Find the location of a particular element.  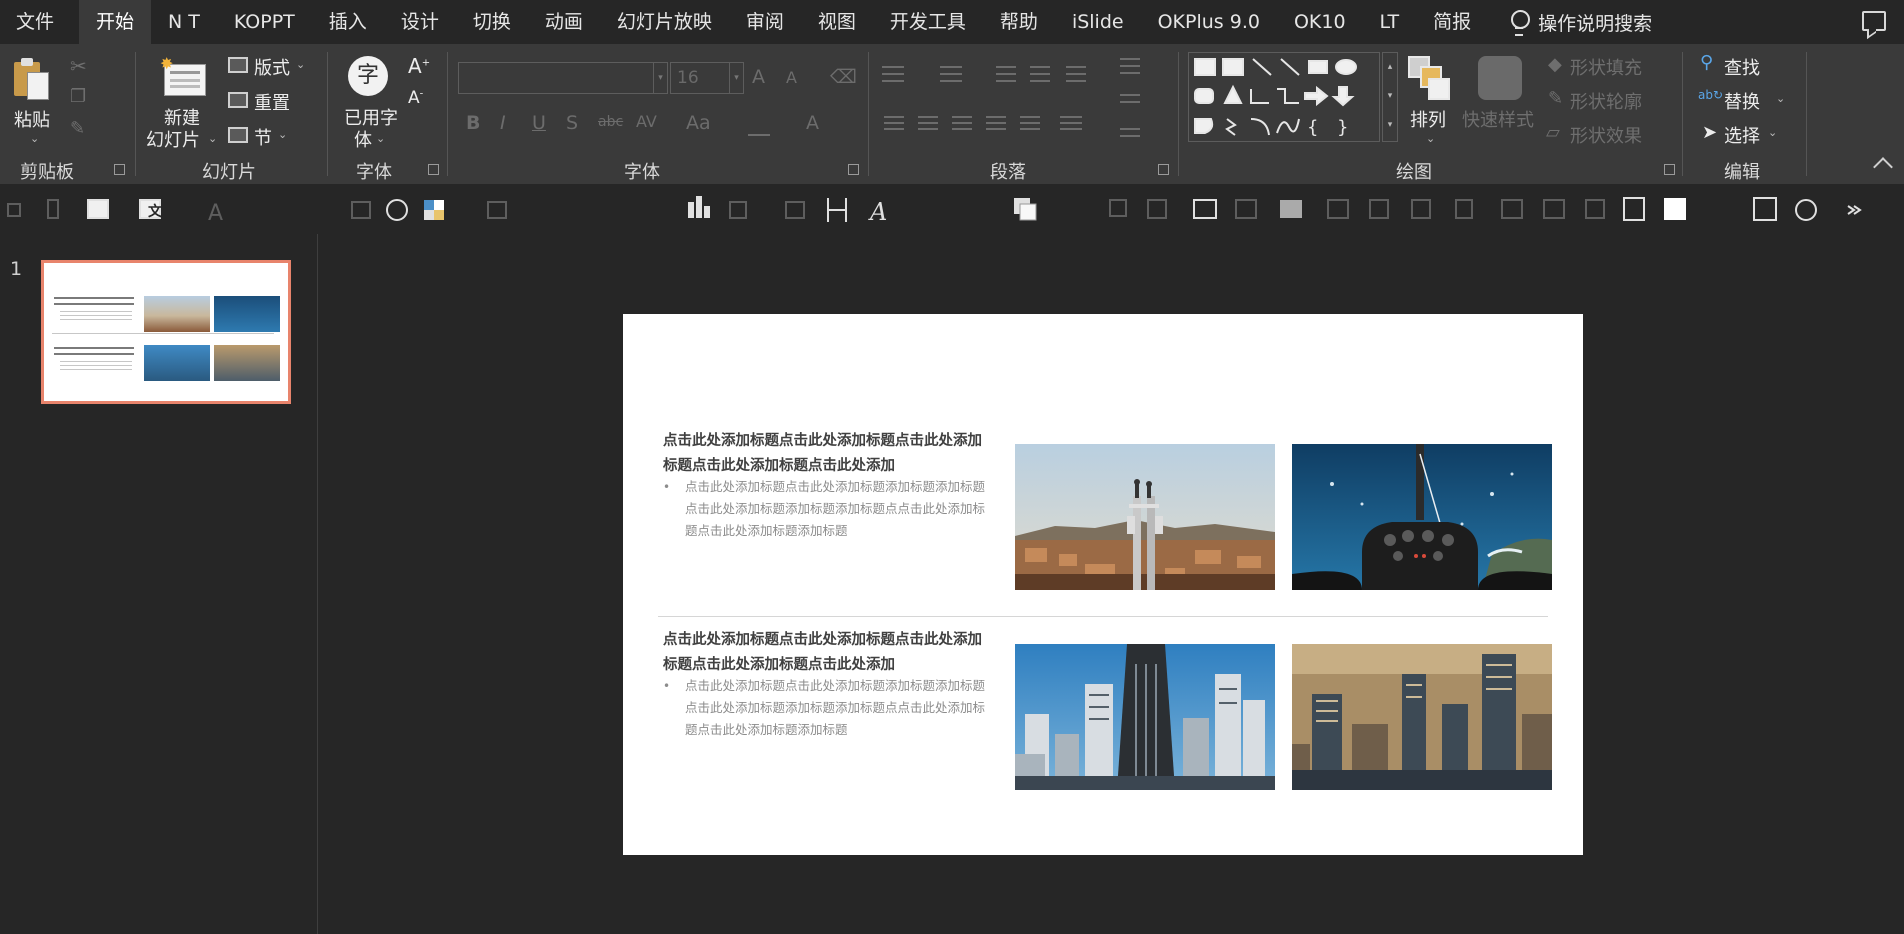

tab-developer: 开发工具 is located at coordinates (928, 22).